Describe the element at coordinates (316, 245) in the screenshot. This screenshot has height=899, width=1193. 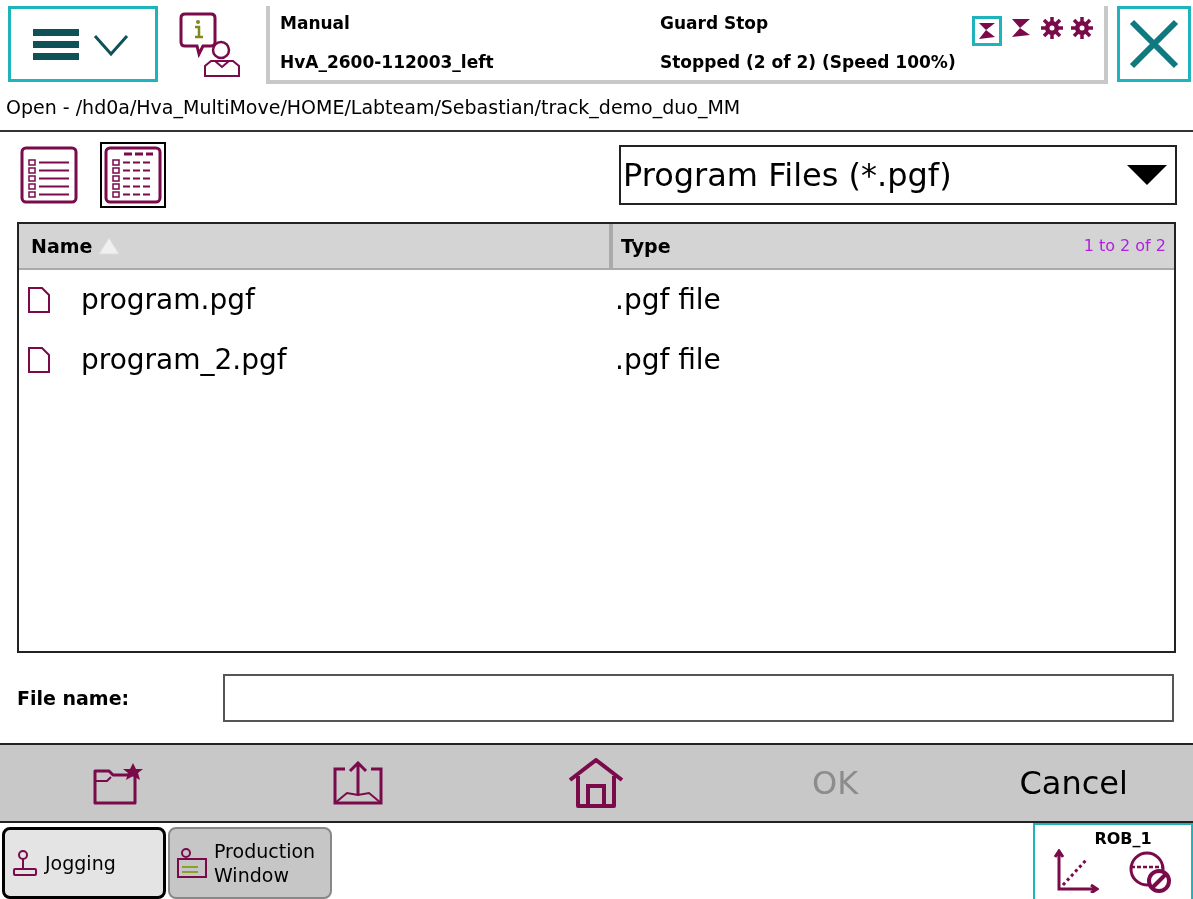
I see `column-header: Name` at that location.